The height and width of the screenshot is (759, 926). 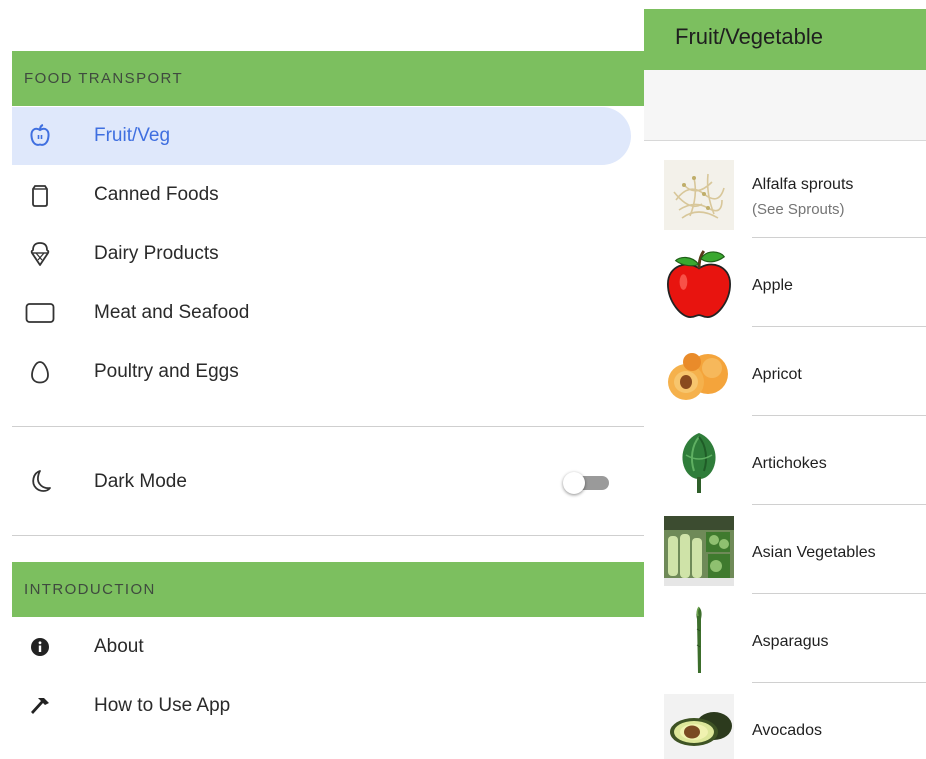 I want to click on asian-vegetables-image, so click(x=699, y=551).